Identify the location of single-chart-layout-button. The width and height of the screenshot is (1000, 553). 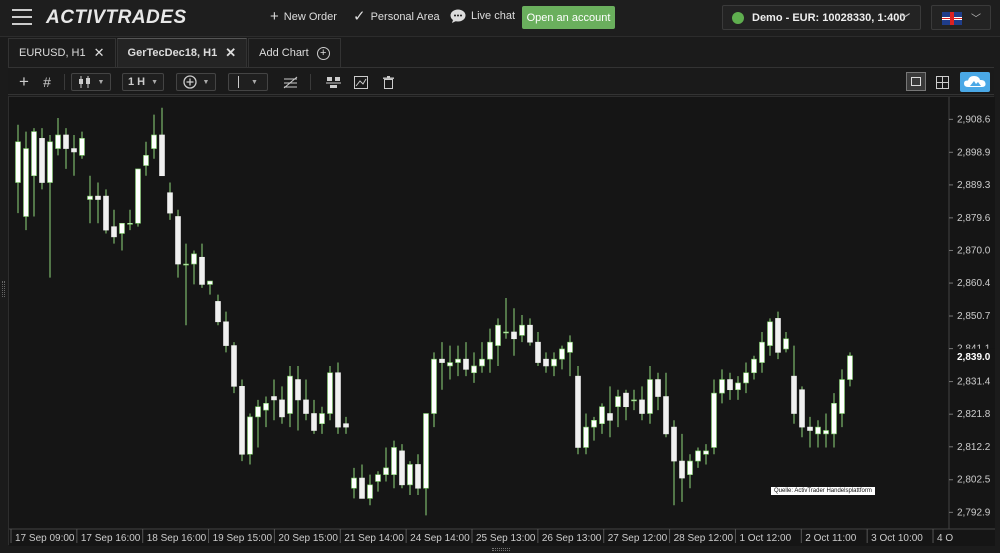
(916, 81).